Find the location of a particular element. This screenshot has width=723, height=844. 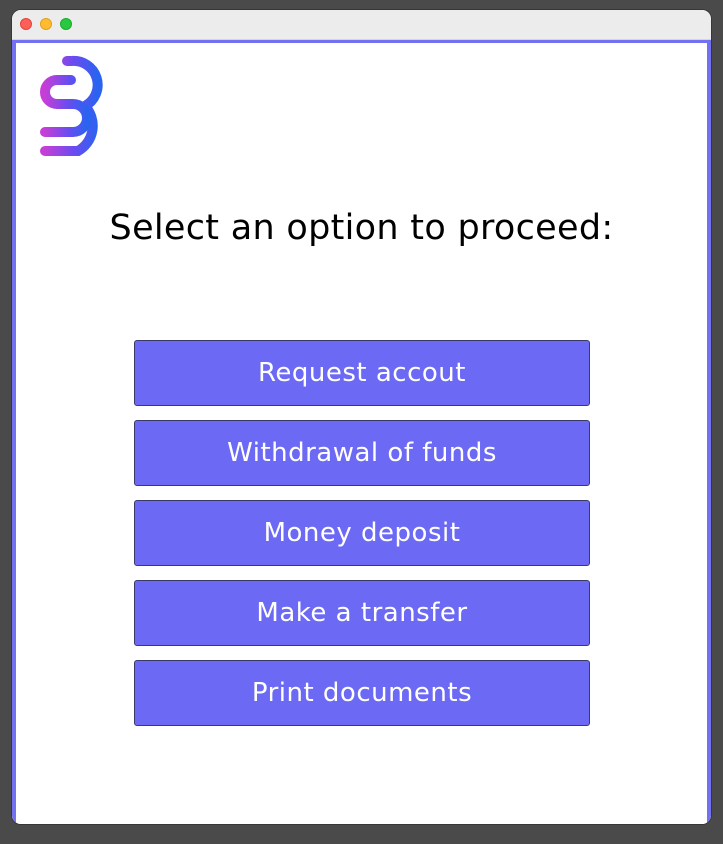

title-bar is located at coordinates (361, 25).